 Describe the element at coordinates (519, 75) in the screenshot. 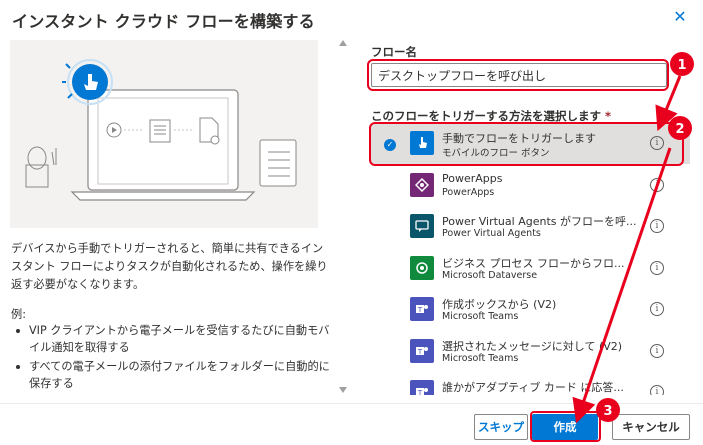

I see `flow-name-input` at that location.